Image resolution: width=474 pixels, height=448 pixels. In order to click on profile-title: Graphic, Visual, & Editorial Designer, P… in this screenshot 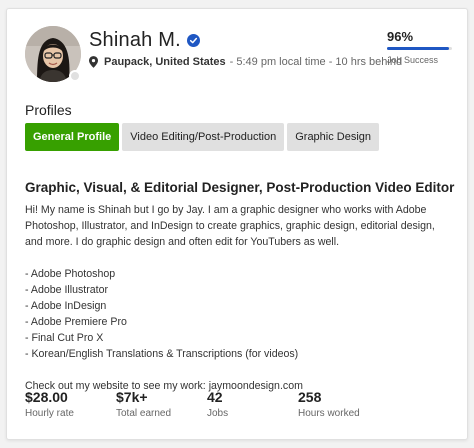, I will do `click(240, 187)`.